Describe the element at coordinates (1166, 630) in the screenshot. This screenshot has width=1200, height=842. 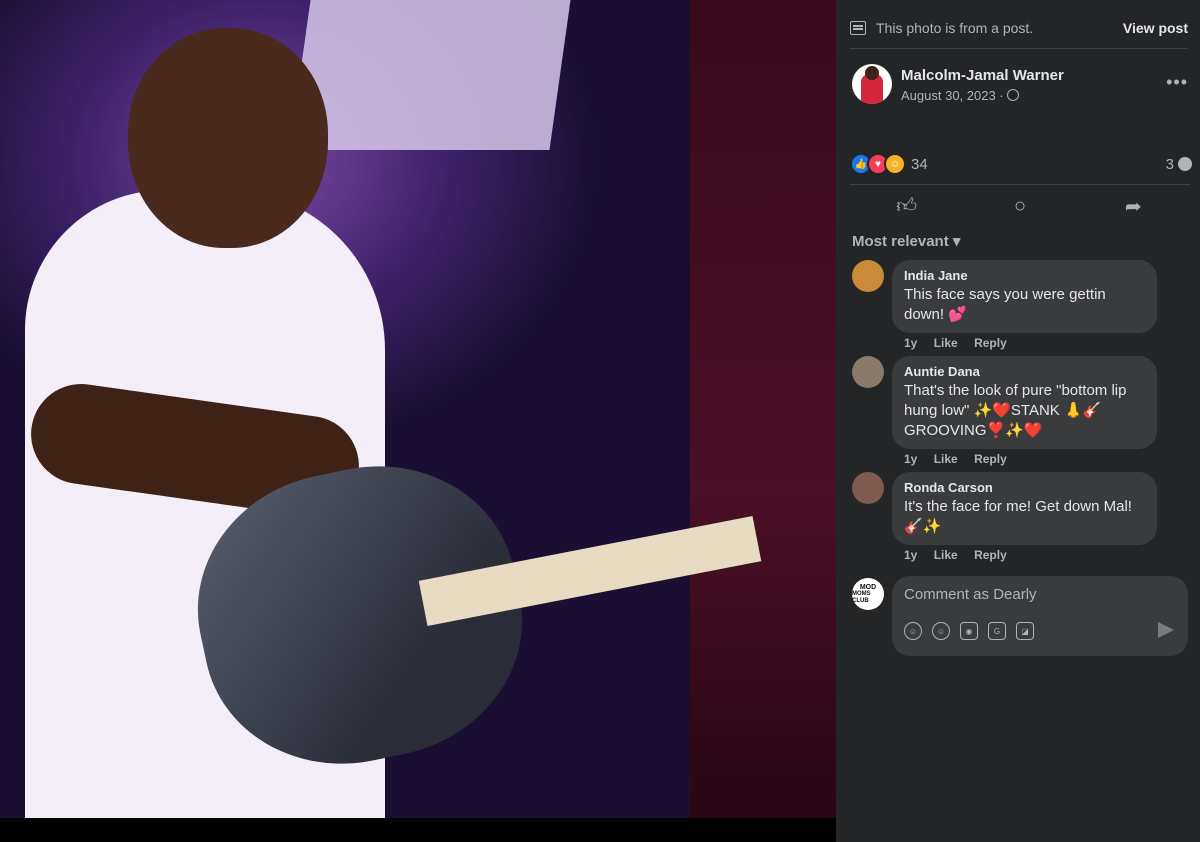
I see `send-icon` at that location.